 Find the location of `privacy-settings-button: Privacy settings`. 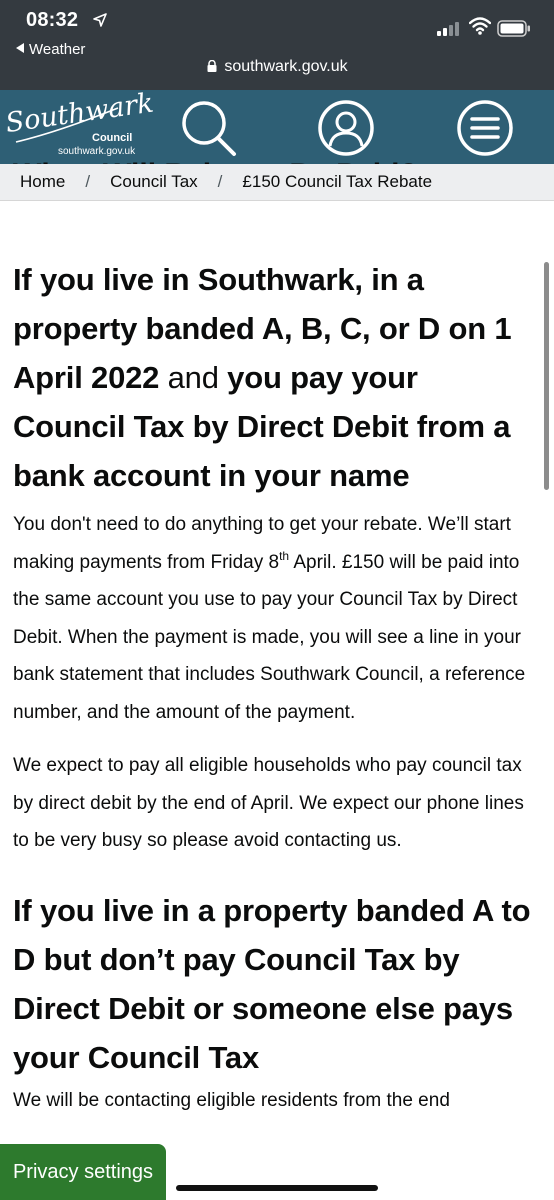

privacy-settings-button: Privacy settings is located at coordinates (83, 1172).